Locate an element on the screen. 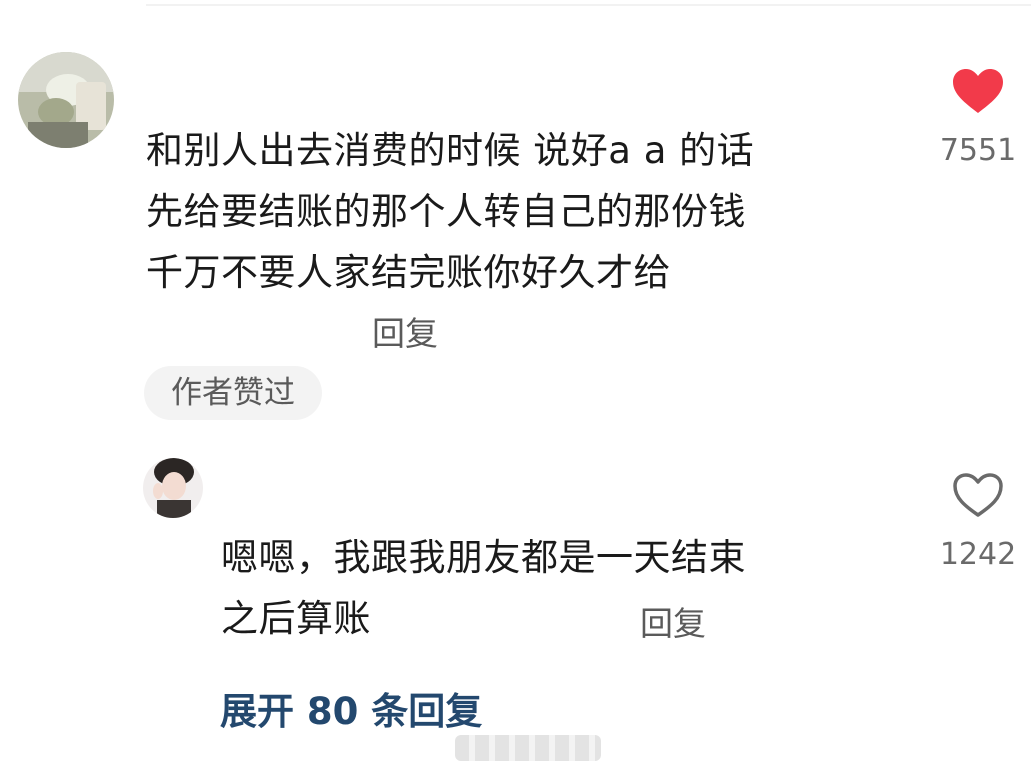 The height and width of the screenshot is (774, 1031). comment-line: 先给要结账的那个人转自己的那份钱 is located at coordinates (446, 211).